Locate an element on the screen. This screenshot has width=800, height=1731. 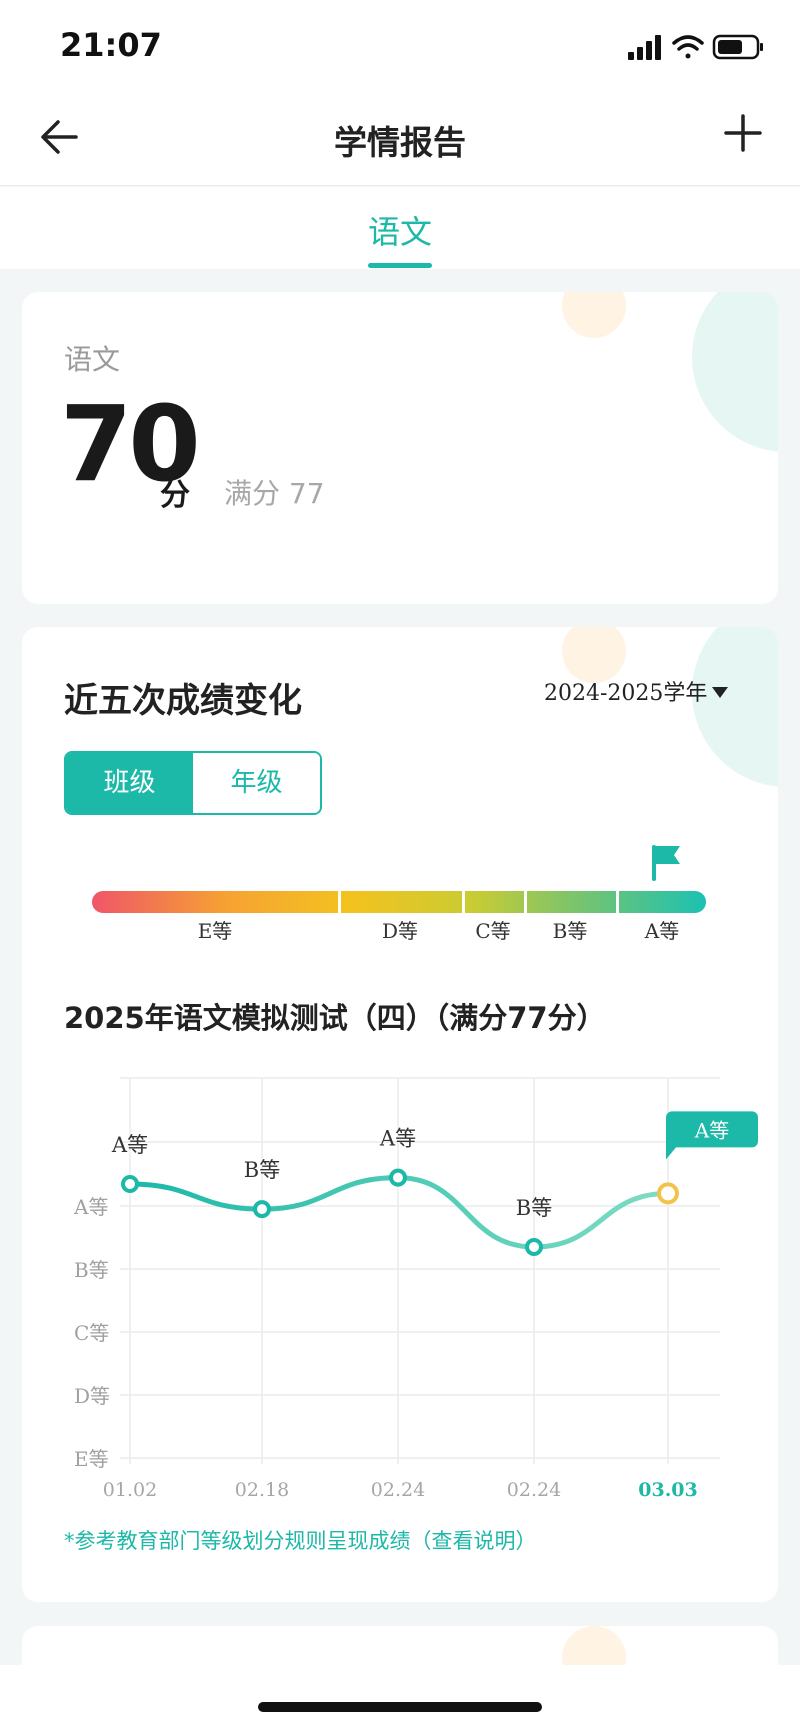
y-tick-label: B等 is located at coordinates (91, 1270).